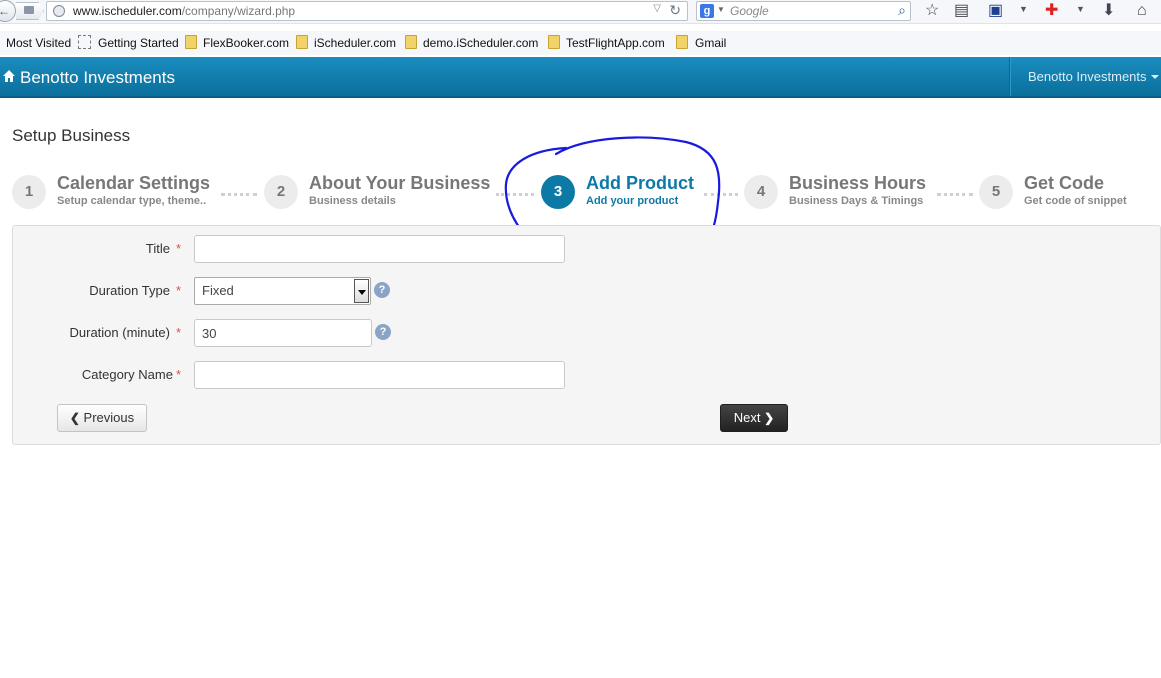 Image resolution: width=1161 pixels, height=678 pixels. I want to click on save-dropdown-icon: ▼, so click(1023, 9).